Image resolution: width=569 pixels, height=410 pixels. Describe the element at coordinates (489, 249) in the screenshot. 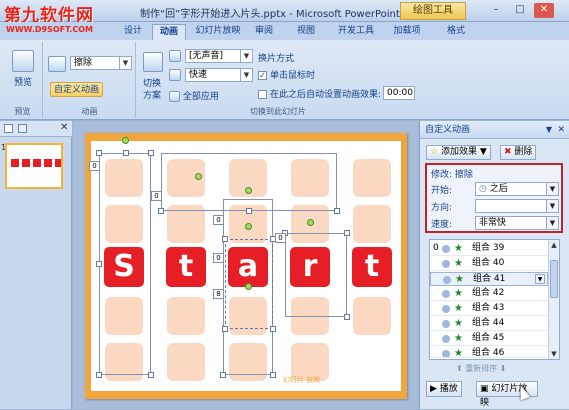

I see `list-item: 0 ★ 组合 39` at that location.